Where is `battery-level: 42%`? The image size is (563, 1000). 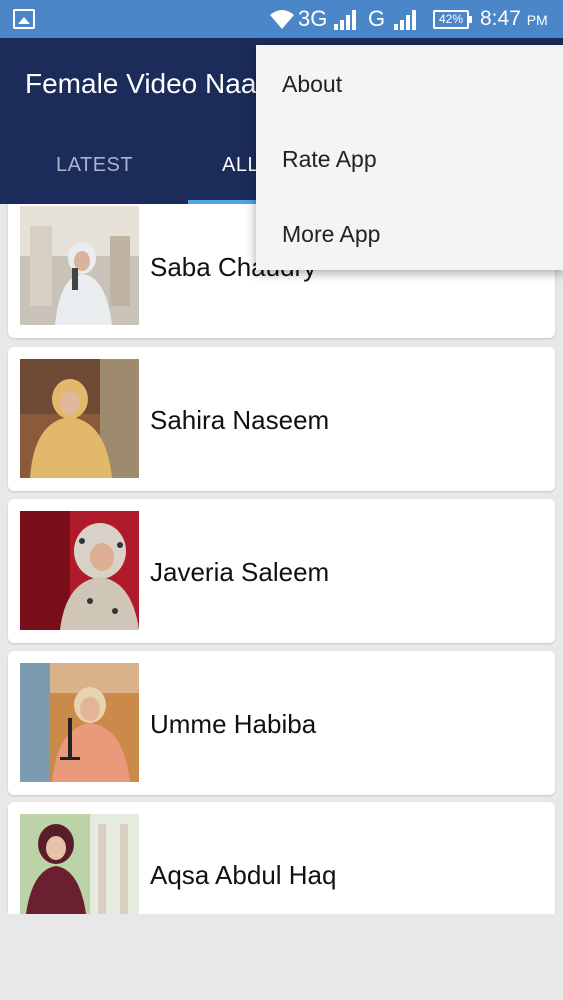 battery-level: 42% is located at coordinates (451, 19).